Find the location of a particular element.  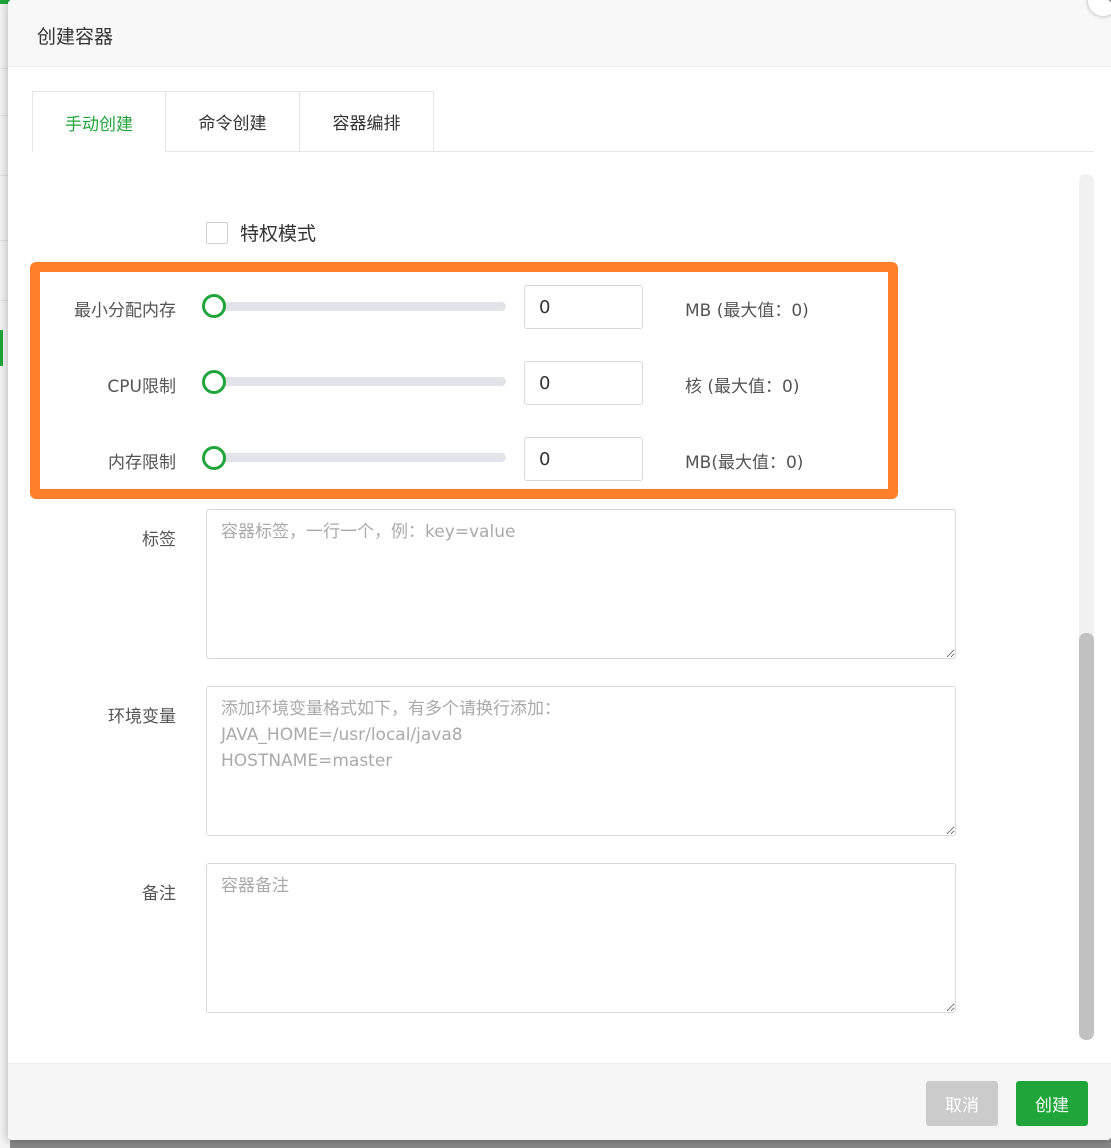

background-active-marker is located at coordinates (1, 348).